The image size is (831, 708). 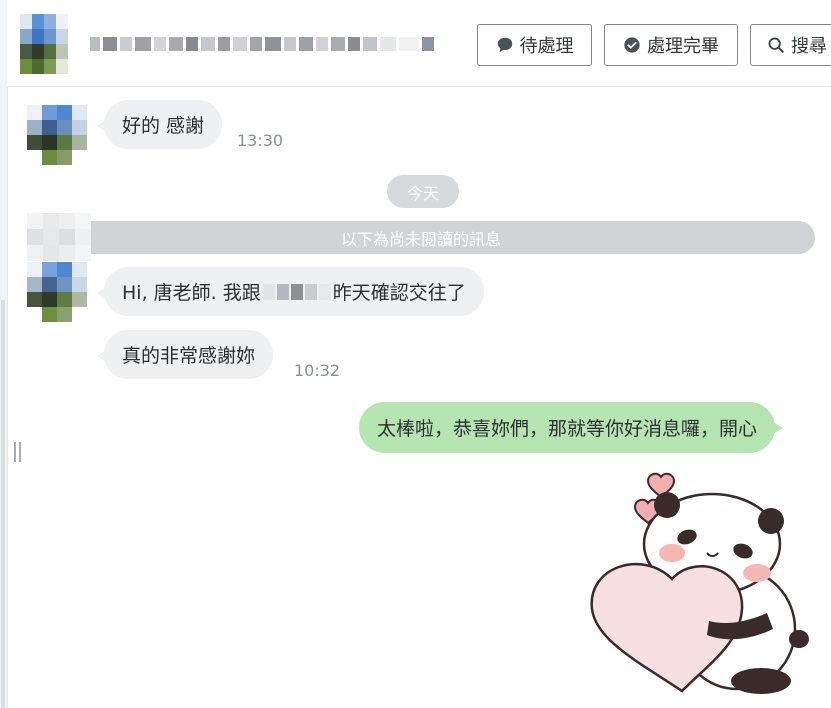 I want to click on unread-separator-label: 以下為尚未閱讀的訊息, so click(x=420, y=239).